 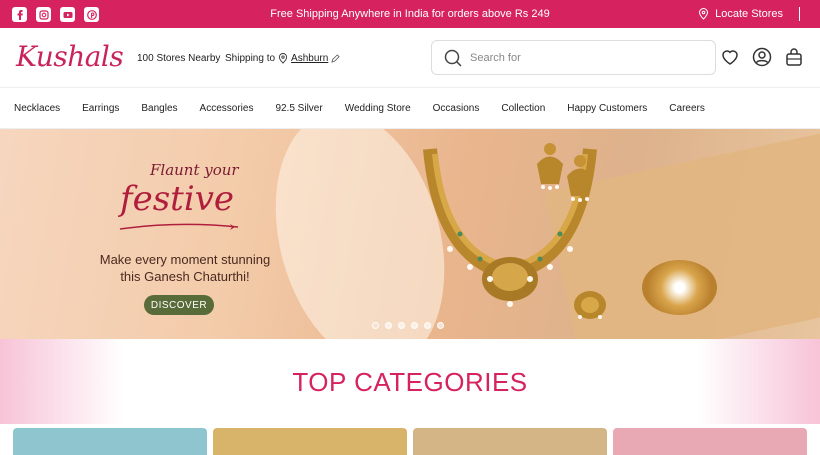 What do you see at coordinates (410, 441) in the screenshot?
I see `category-tiles` at bounding box center [410, 441].